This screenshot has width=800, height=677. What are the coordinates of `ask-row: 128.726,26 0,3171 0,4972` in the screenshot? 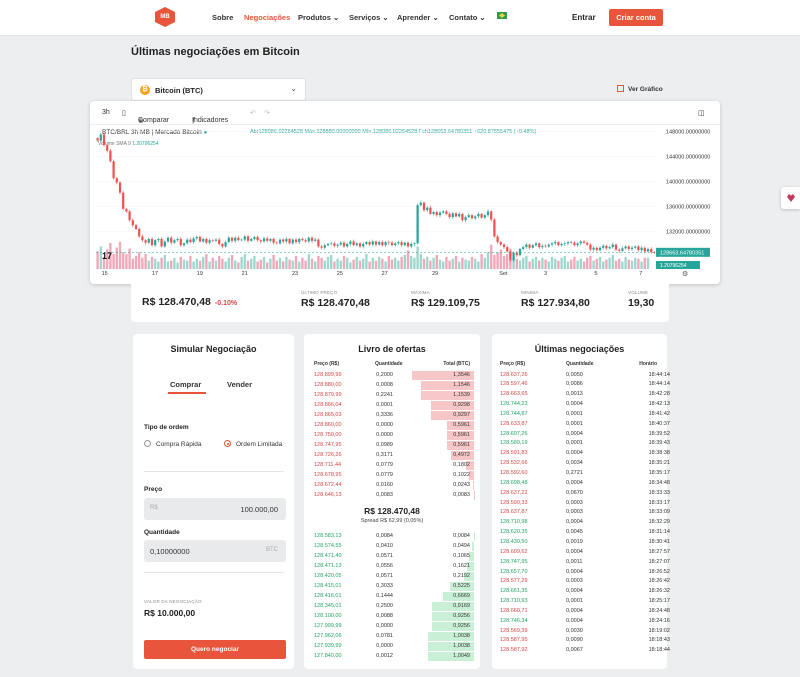 It's located at (392, 455).